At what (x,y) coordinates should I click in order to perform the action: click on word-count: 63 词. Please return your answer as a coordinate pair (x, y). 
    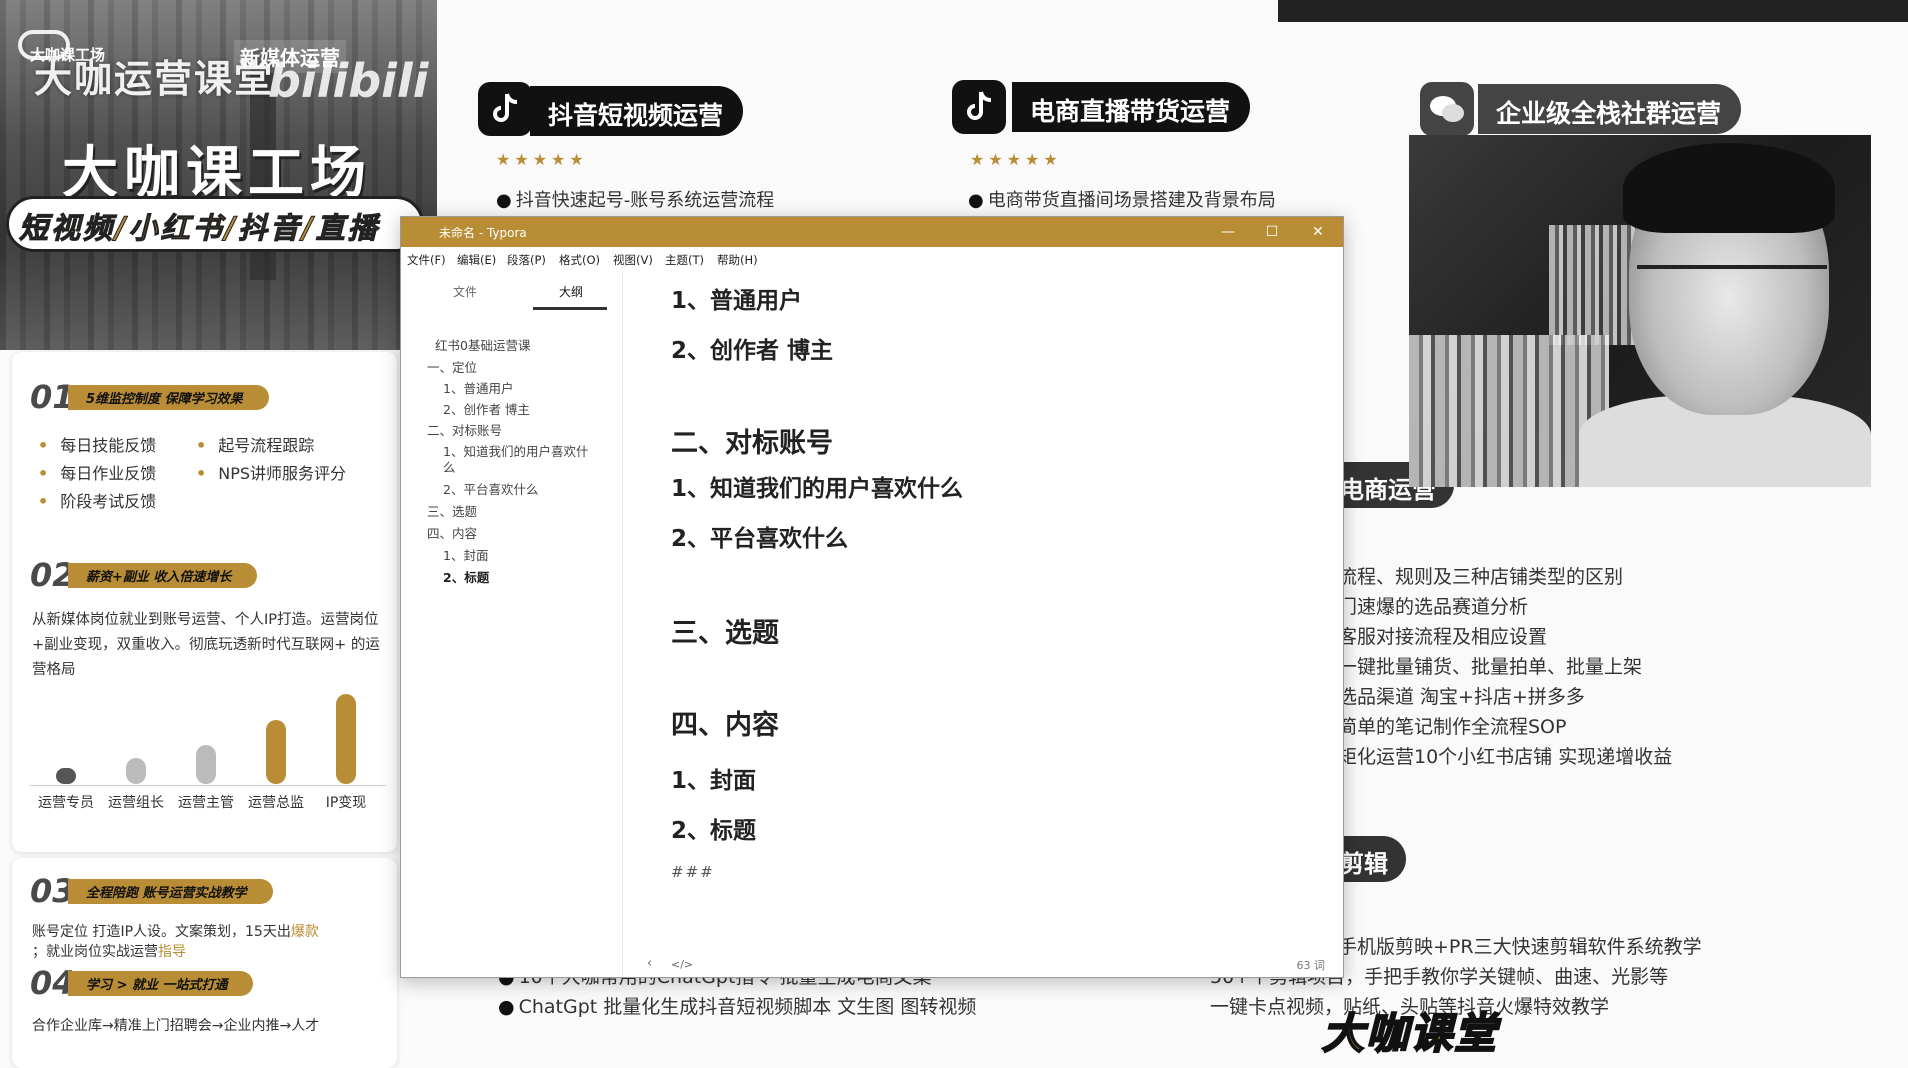
    Looking at the image, I should click on (1311, 965).